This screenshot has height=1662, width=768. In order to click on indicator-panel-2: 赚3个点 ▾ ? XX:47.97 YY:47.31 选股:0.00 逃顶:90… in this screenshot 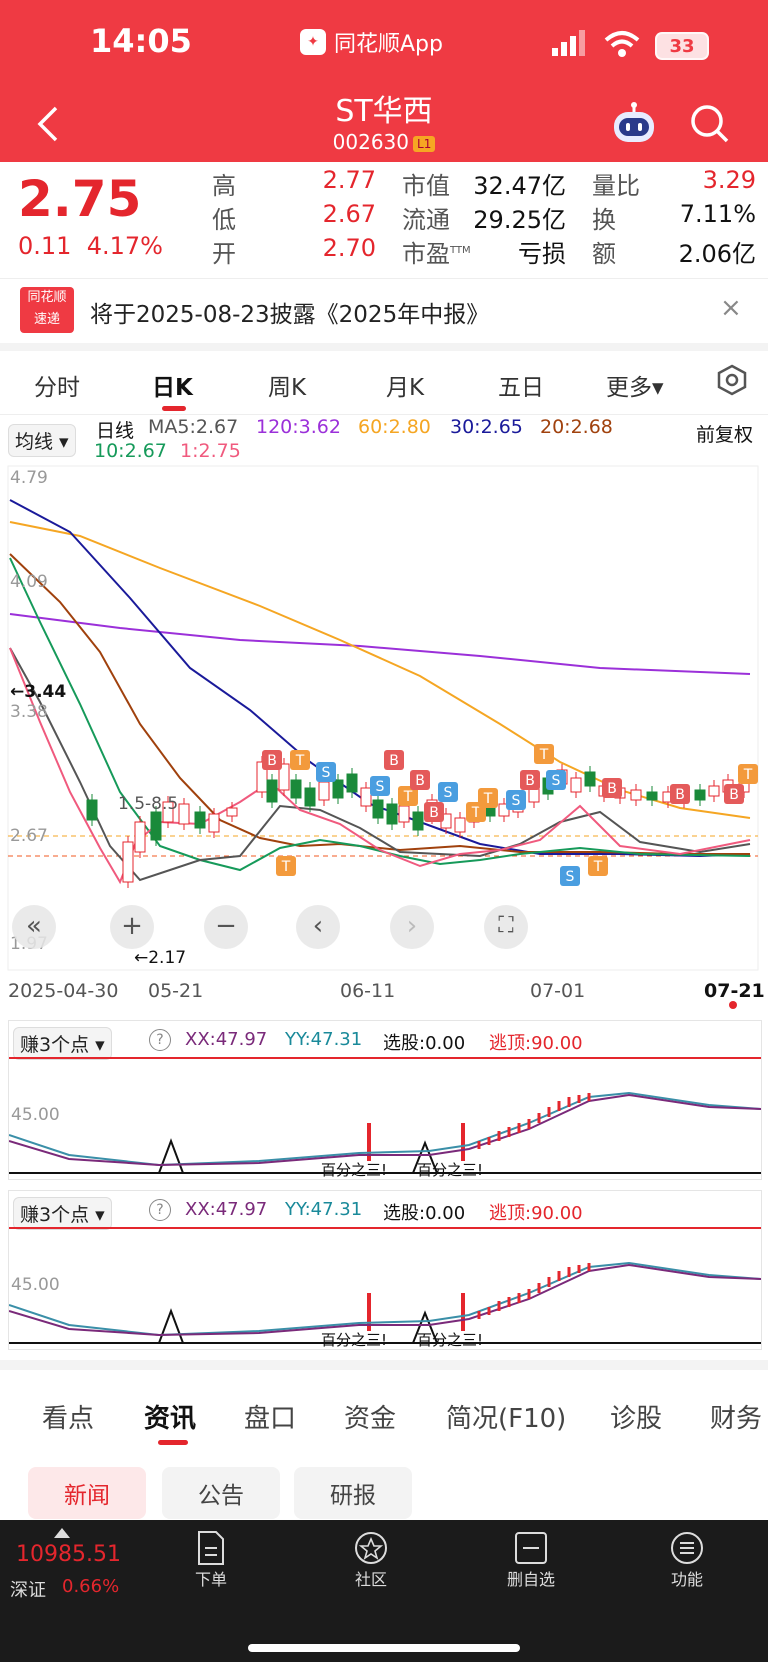, I will do `click(385, 1270)`.